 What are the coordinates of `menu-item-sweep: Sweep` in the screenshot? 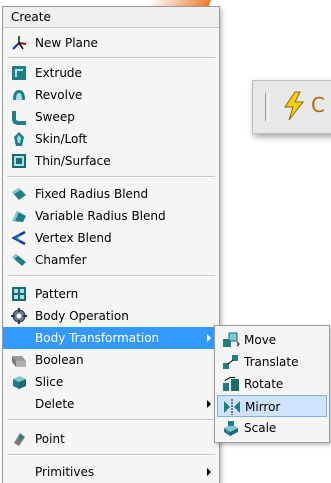 It's located at (111, 117).